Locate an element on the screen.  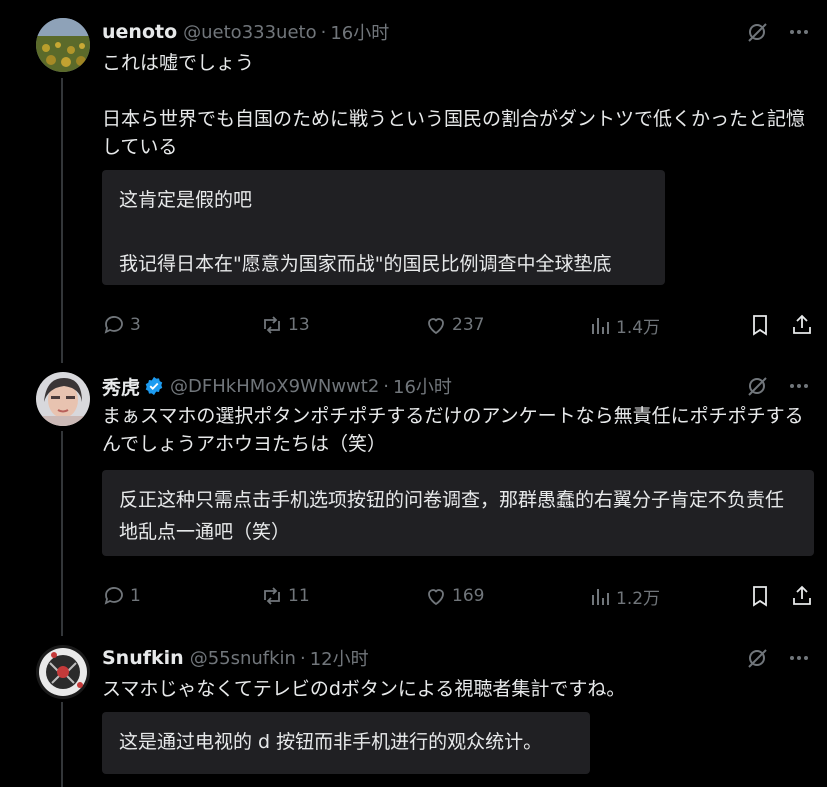
timestamp: 12小时 is located at coordinates (339, 658).